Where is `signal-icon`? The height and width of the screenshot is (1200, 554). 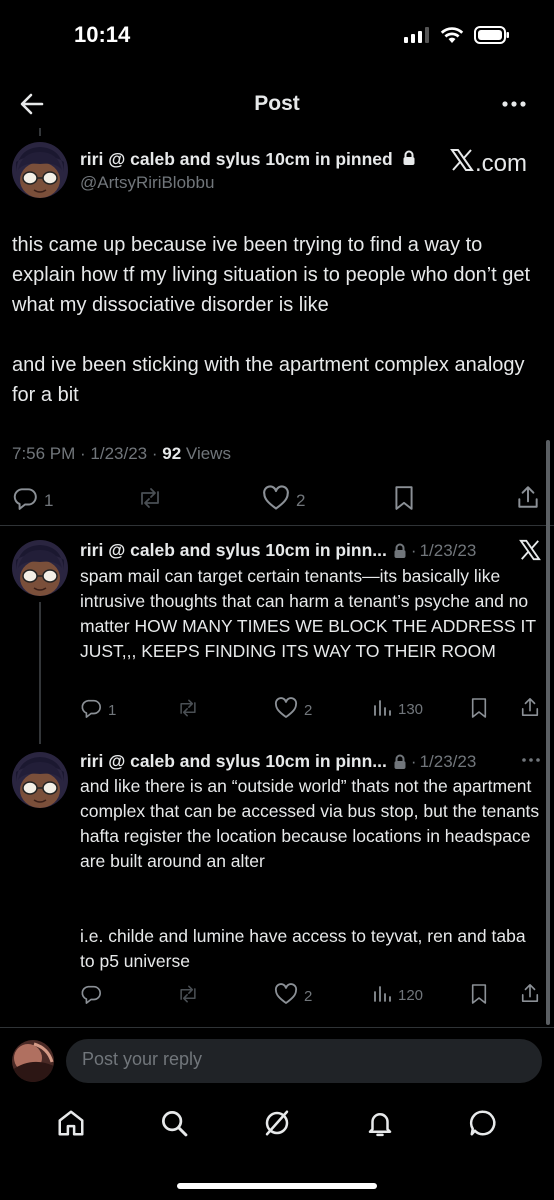
signal-icon is located at coordinates (417, 37).